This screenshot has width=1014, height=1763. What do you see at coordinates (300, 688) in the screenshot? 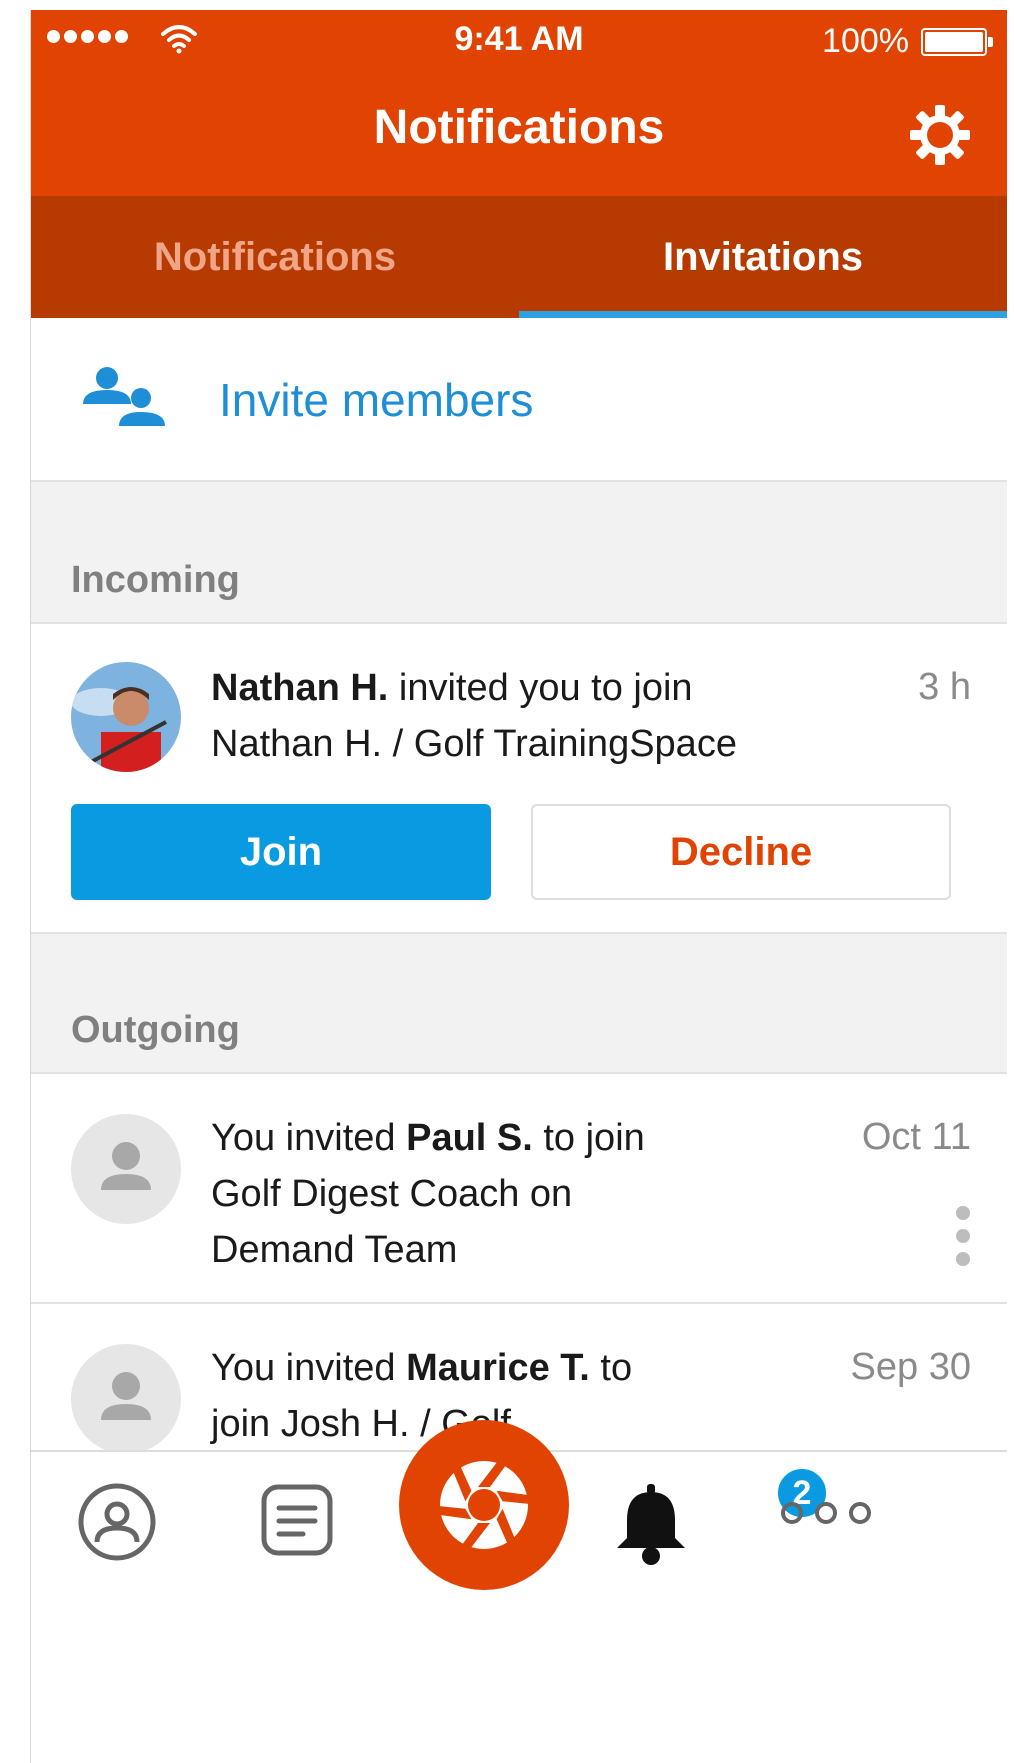
I see `inviter-name: Nathan H.` at bounding box center [300, 688].